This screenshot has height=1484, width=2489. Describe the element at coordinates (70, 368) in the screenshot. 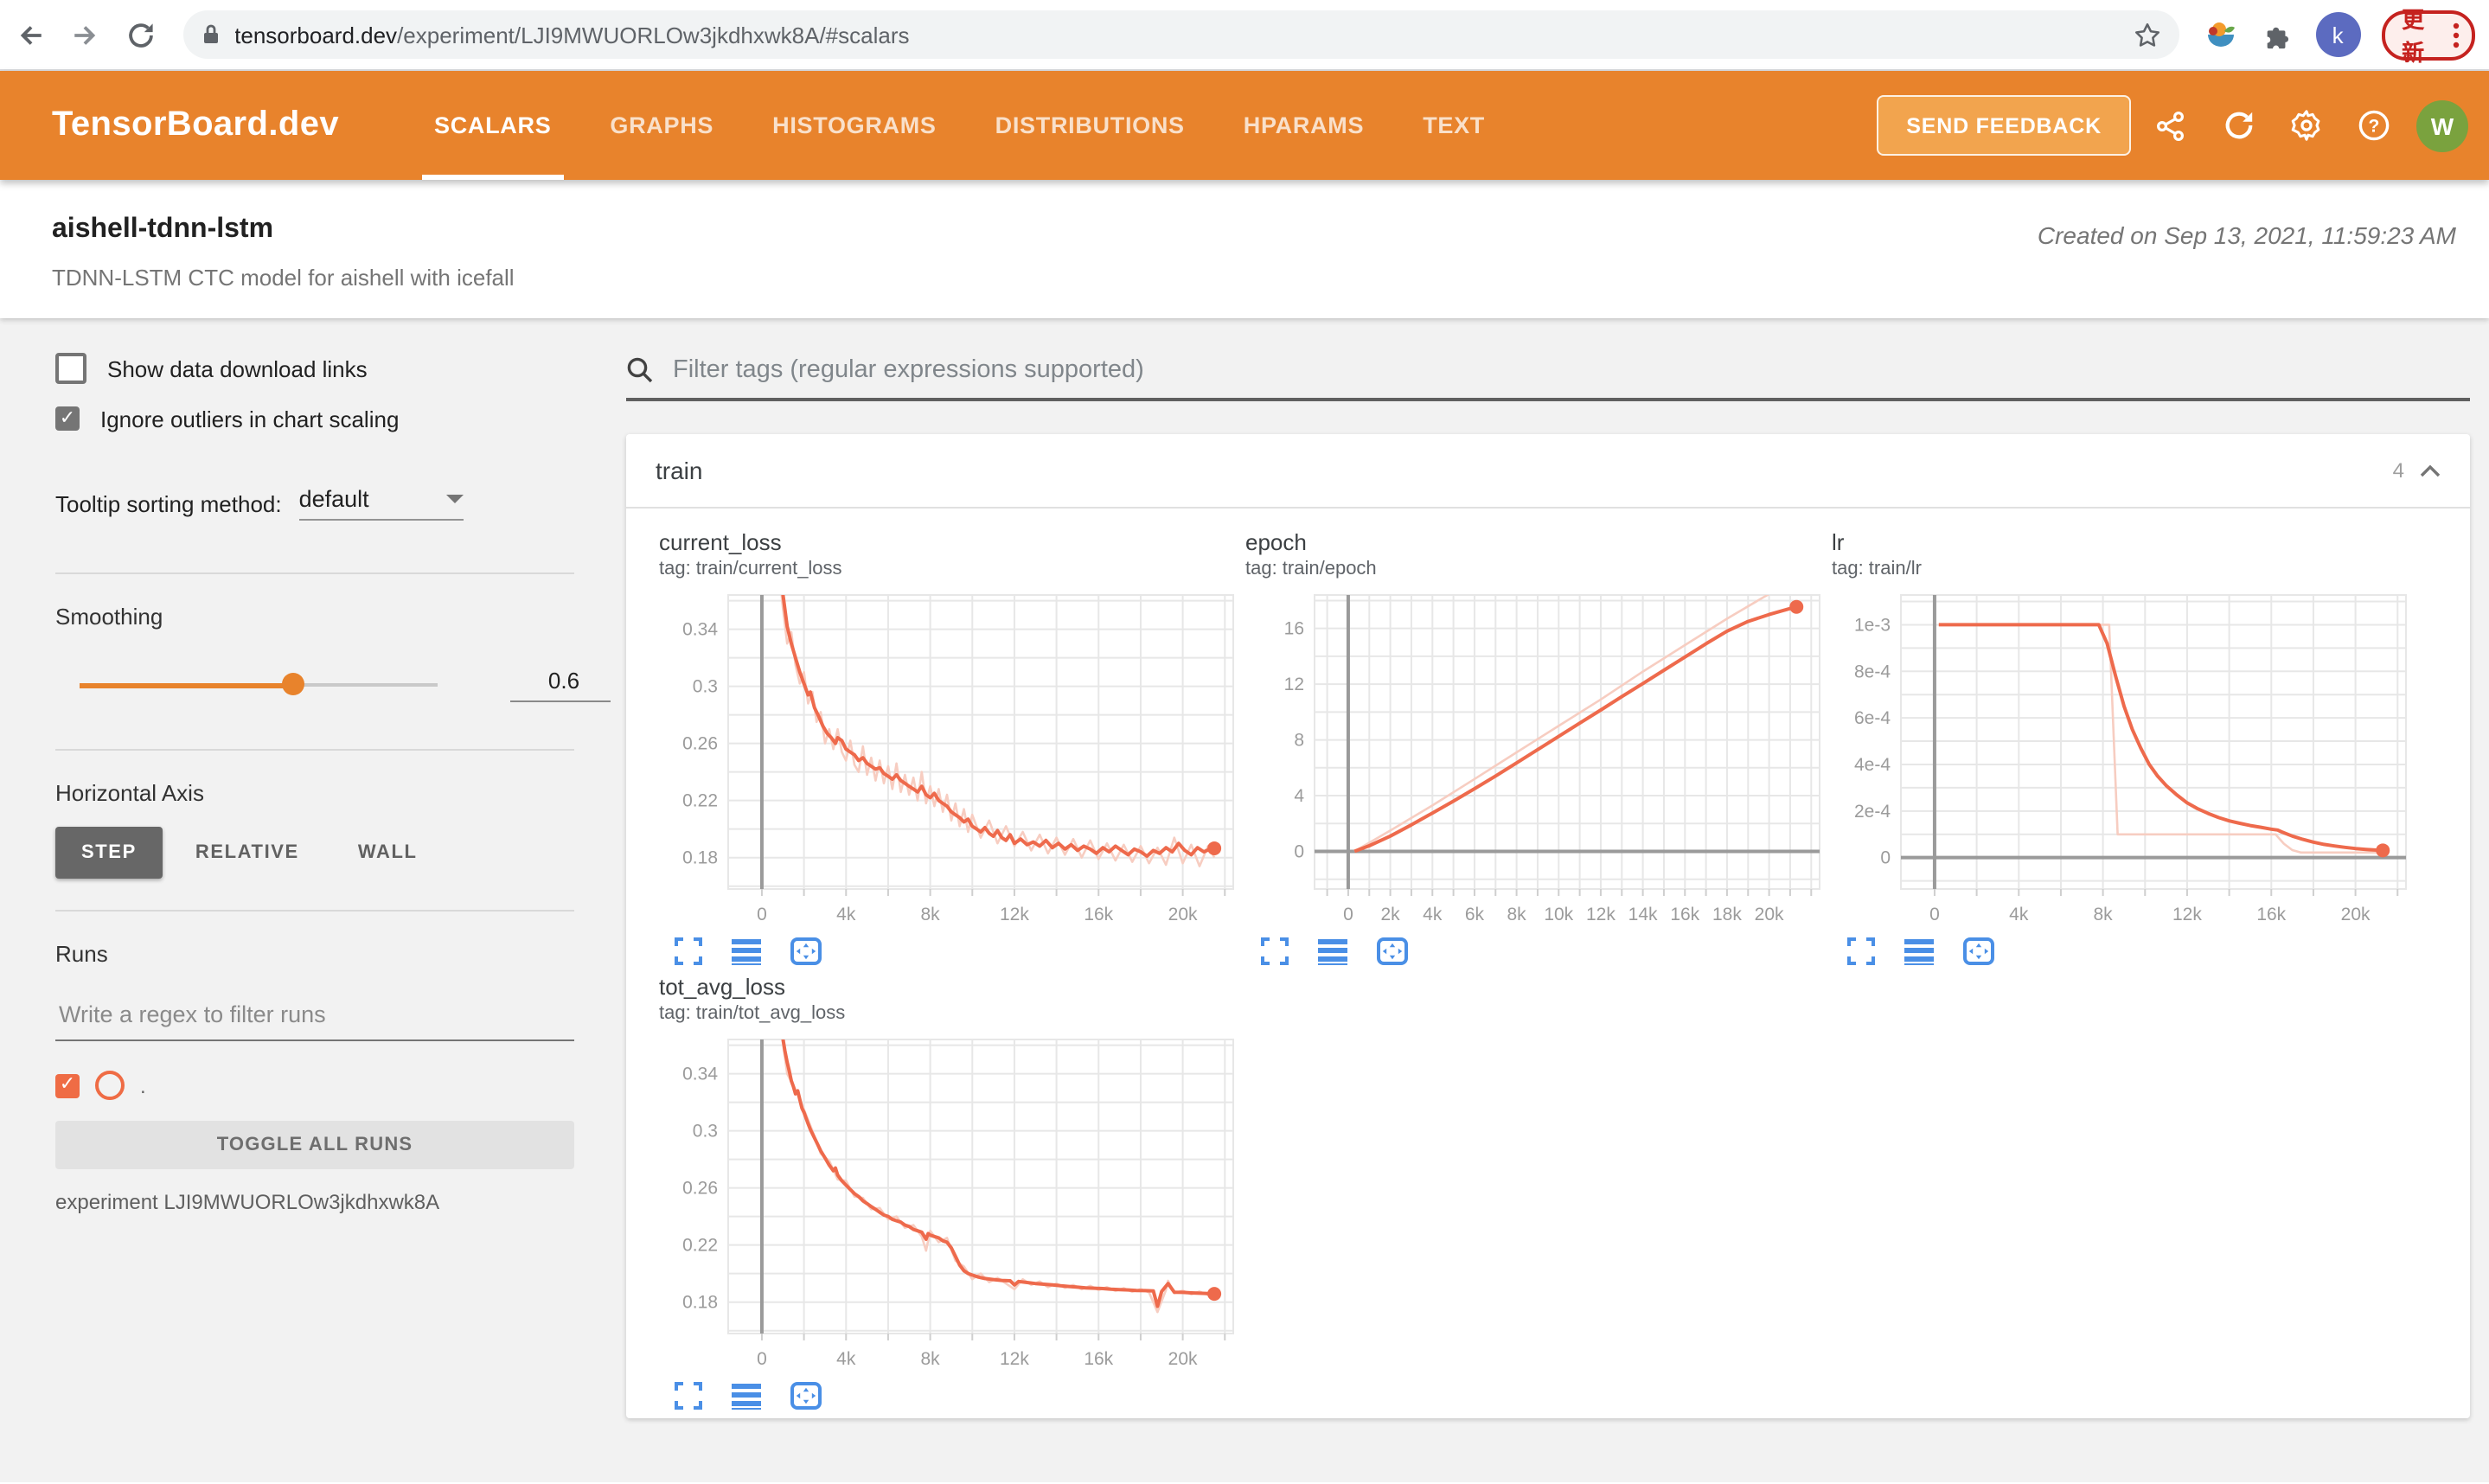

I see `show-download-links-checkbox` at that location.